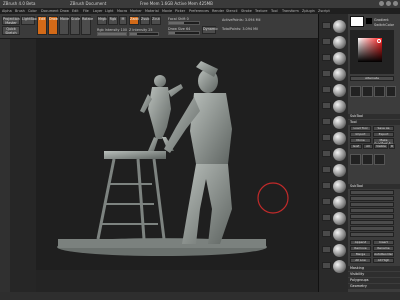 The width and height of the screenshot is (400, 300). I want to click on r-button: R, so click(392, 146).